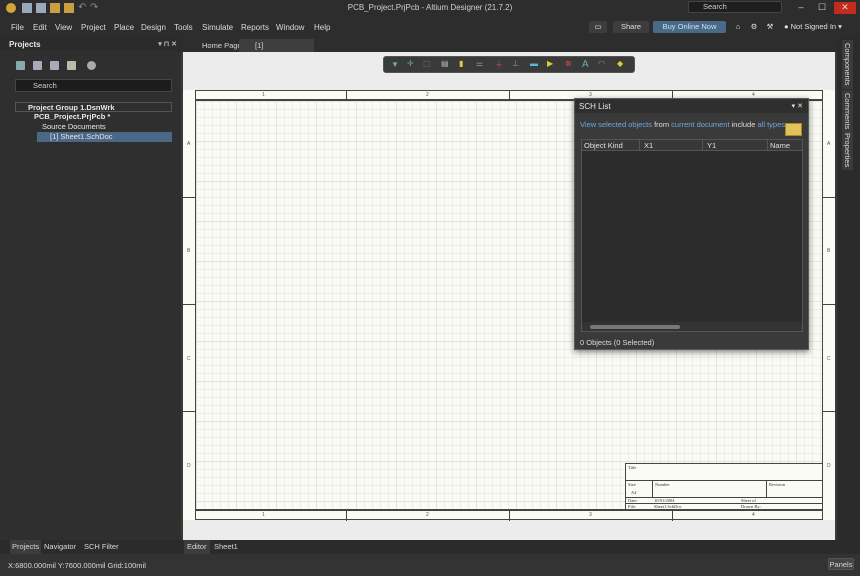 This screenshot has height=576, width=860. I want to click on select-icon: ⬚, so click(427, 63).